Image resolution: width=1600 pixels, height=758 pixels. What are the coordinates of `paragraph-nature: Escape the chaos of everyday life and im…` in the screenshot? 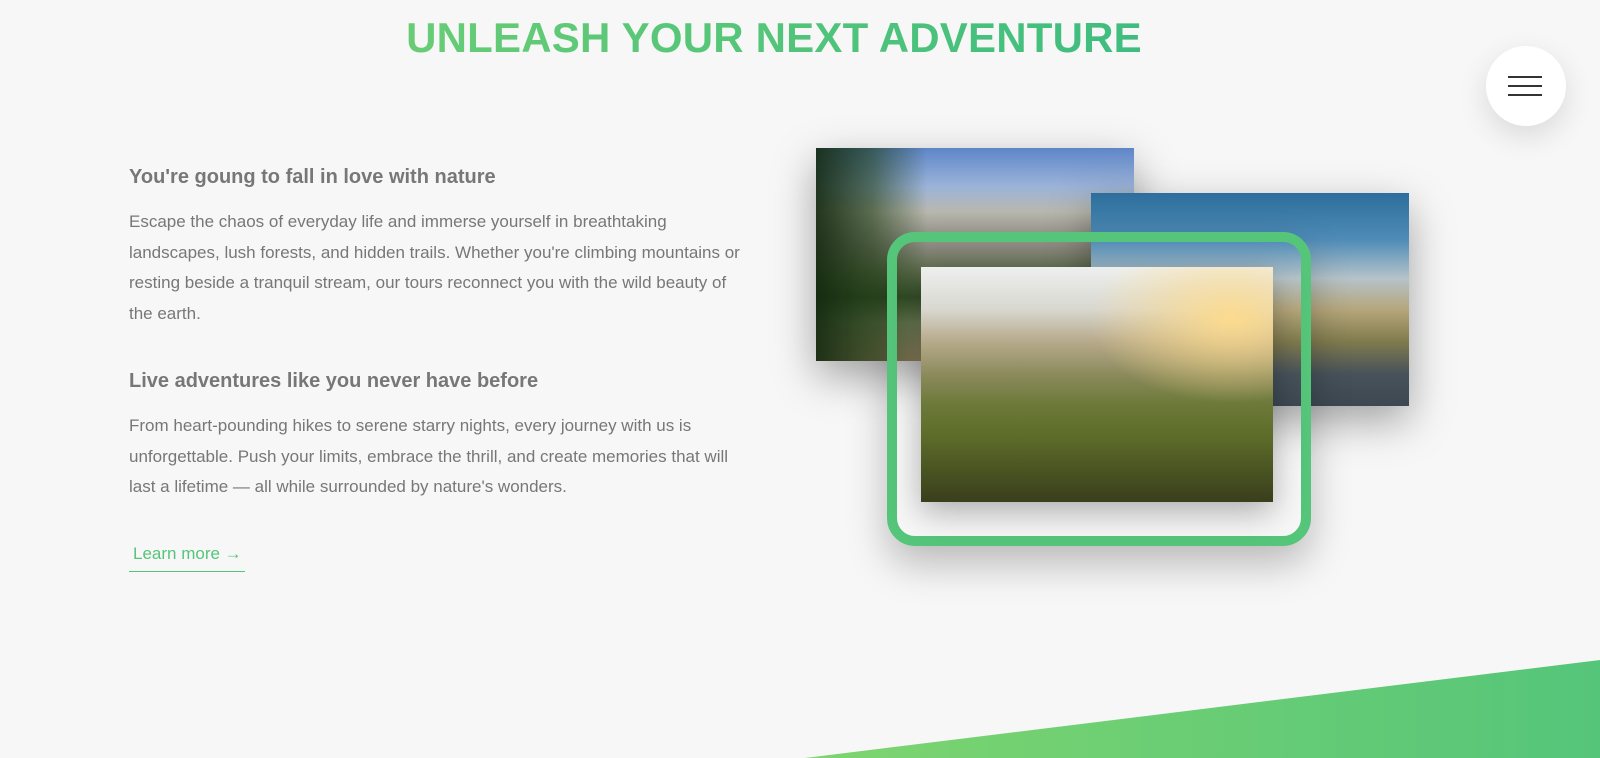 It's located at (434, 268).